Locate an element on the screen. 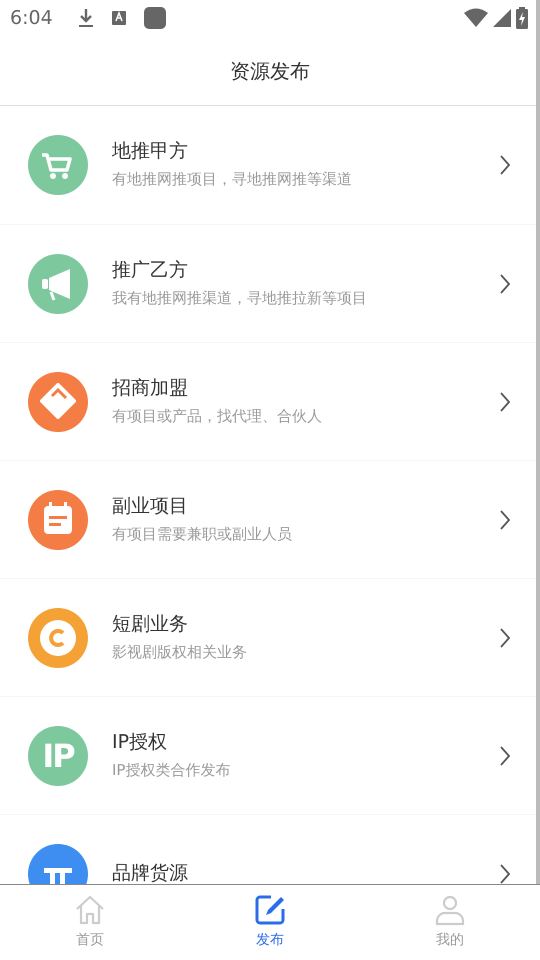  time-text: 6:04 is located at coordinates (31, 18).